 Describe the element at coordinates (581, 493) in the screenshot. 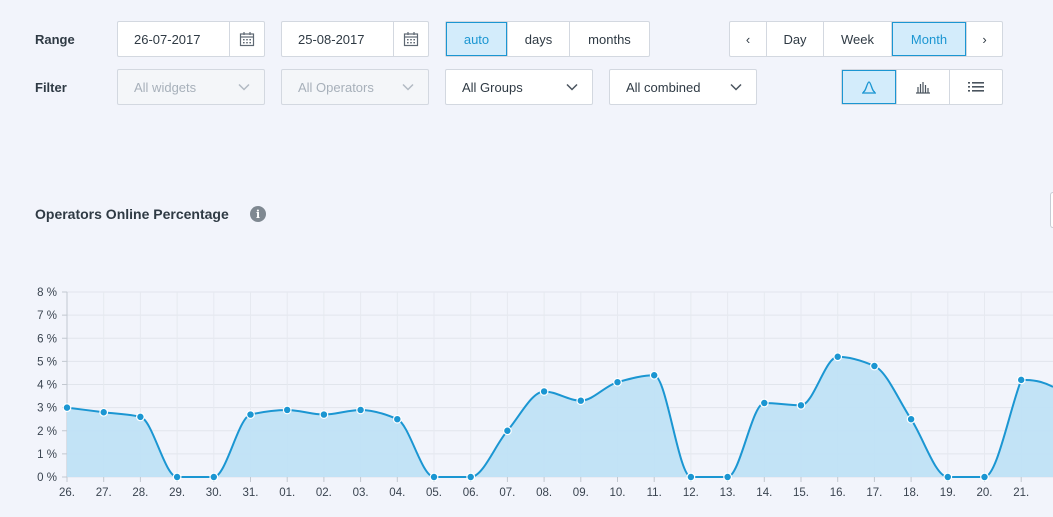

I see `x-tick-label: 09.` at that location.